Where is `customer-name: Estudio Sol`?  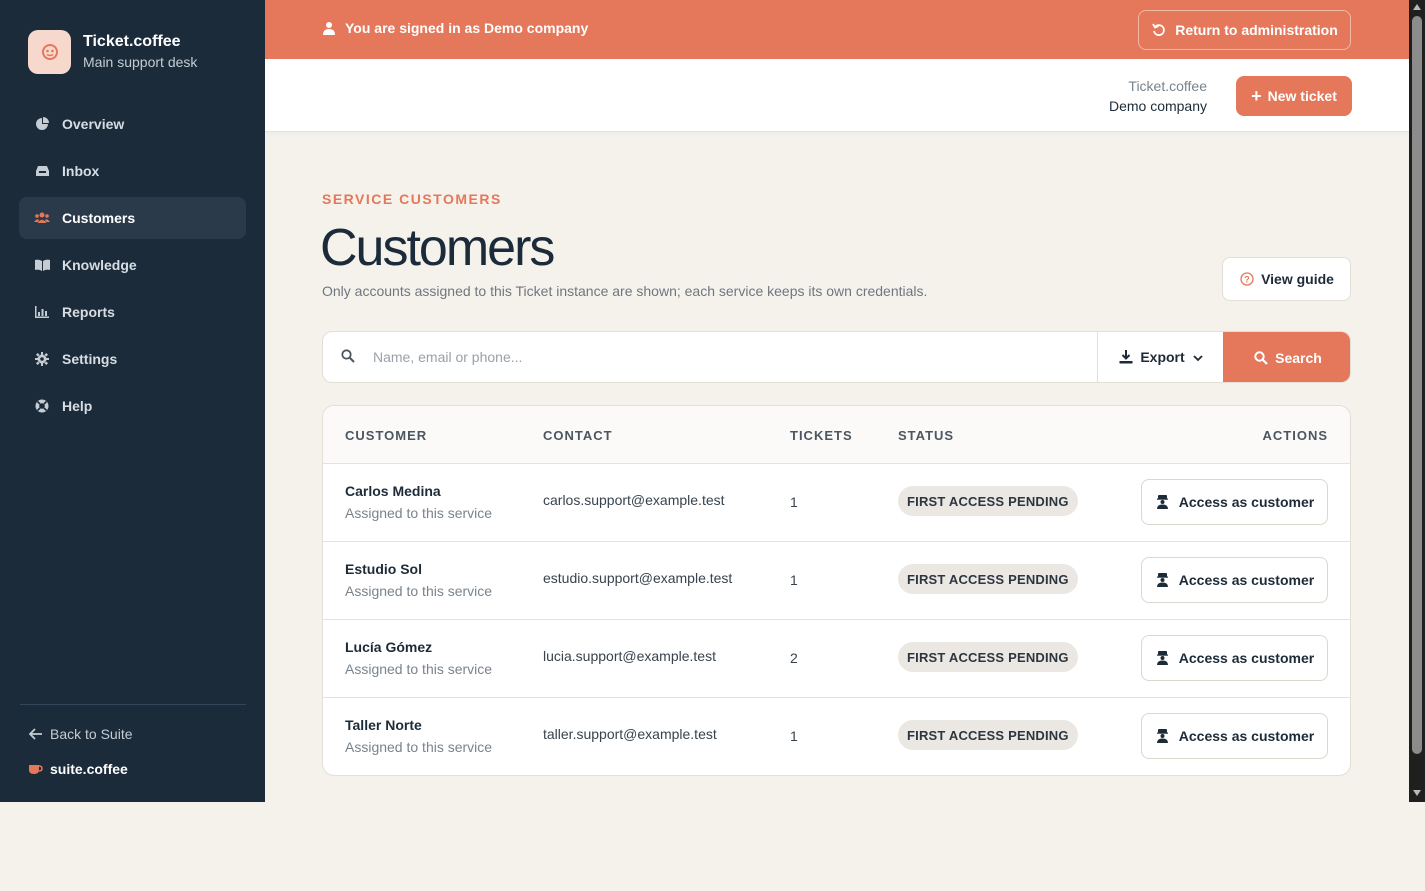 customer-name: Estudio Sol is located at coordinates (383, 569).